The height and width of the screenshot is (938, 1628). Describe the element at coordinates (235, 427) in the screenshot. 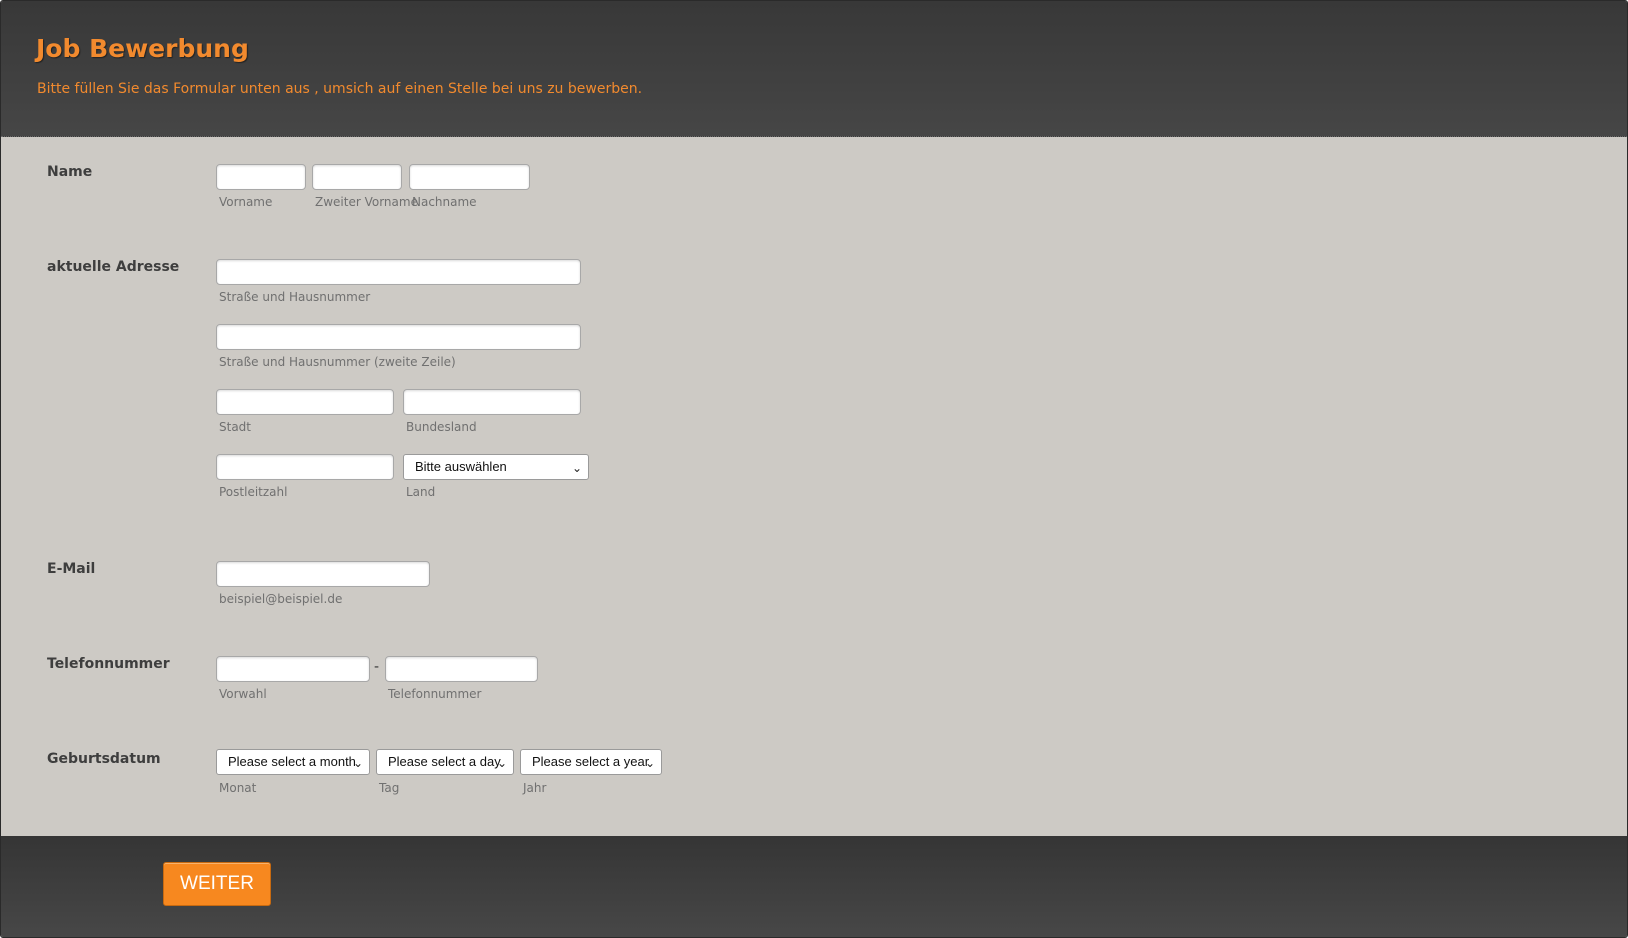

I see `city-sublabel: Stadt` at that location.